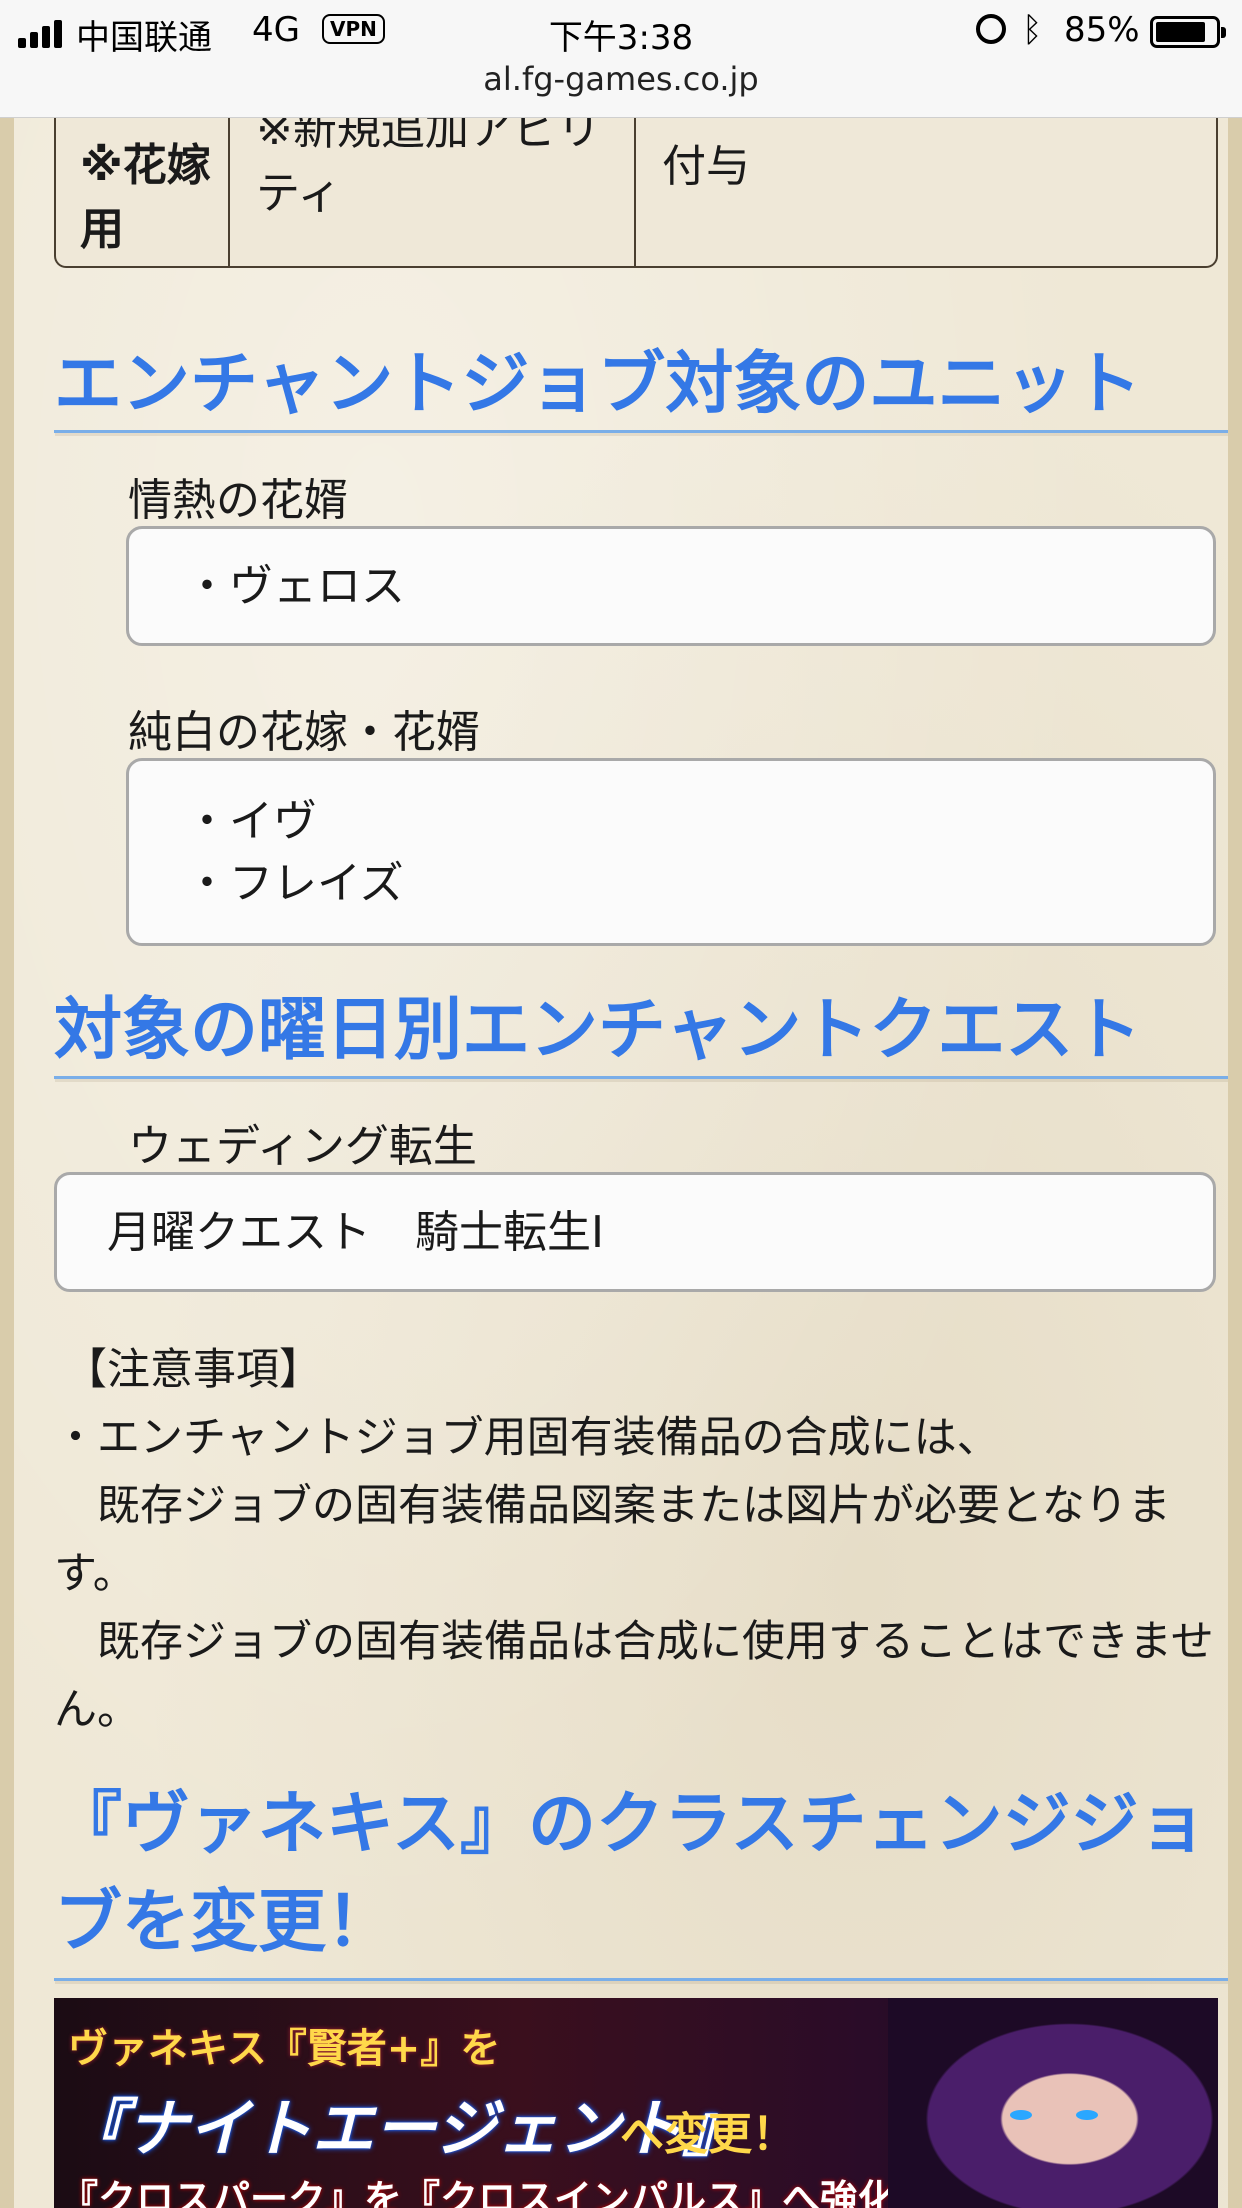 The image size is (1242, 2208). What do you see at coordinates (294, 883) in the screenshot?
I see `list-item: ・フレイズ` at bounding box center [294, 883].